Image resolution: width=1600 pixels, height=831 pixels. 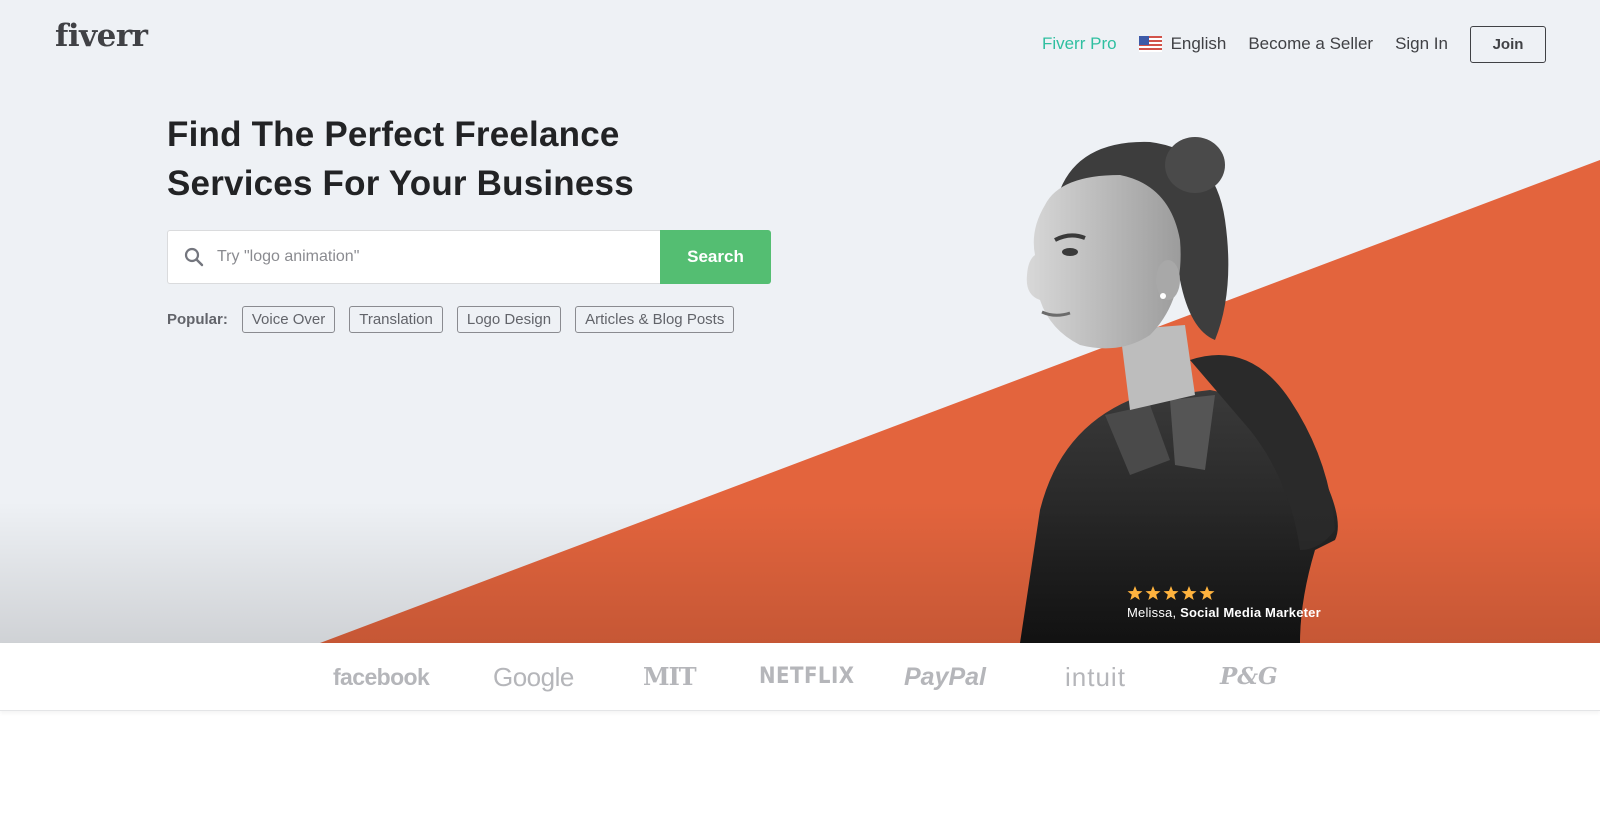 What do you see at coordinates (670, 676) in the screenshot?
I see `brand-logo-mit: MIT` at bounding box center [670, 676].